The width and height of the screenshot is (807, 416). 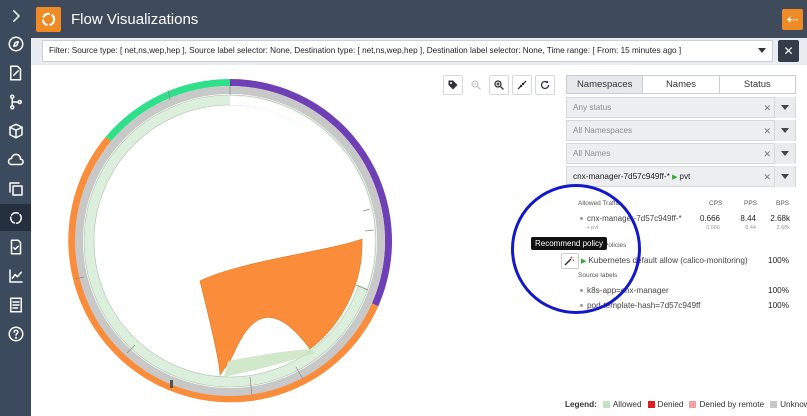 What do you see at coordinates (793, 404) in the screenshot?
I see `legend-unknown: Unknown` at bounding box center [793, 404].